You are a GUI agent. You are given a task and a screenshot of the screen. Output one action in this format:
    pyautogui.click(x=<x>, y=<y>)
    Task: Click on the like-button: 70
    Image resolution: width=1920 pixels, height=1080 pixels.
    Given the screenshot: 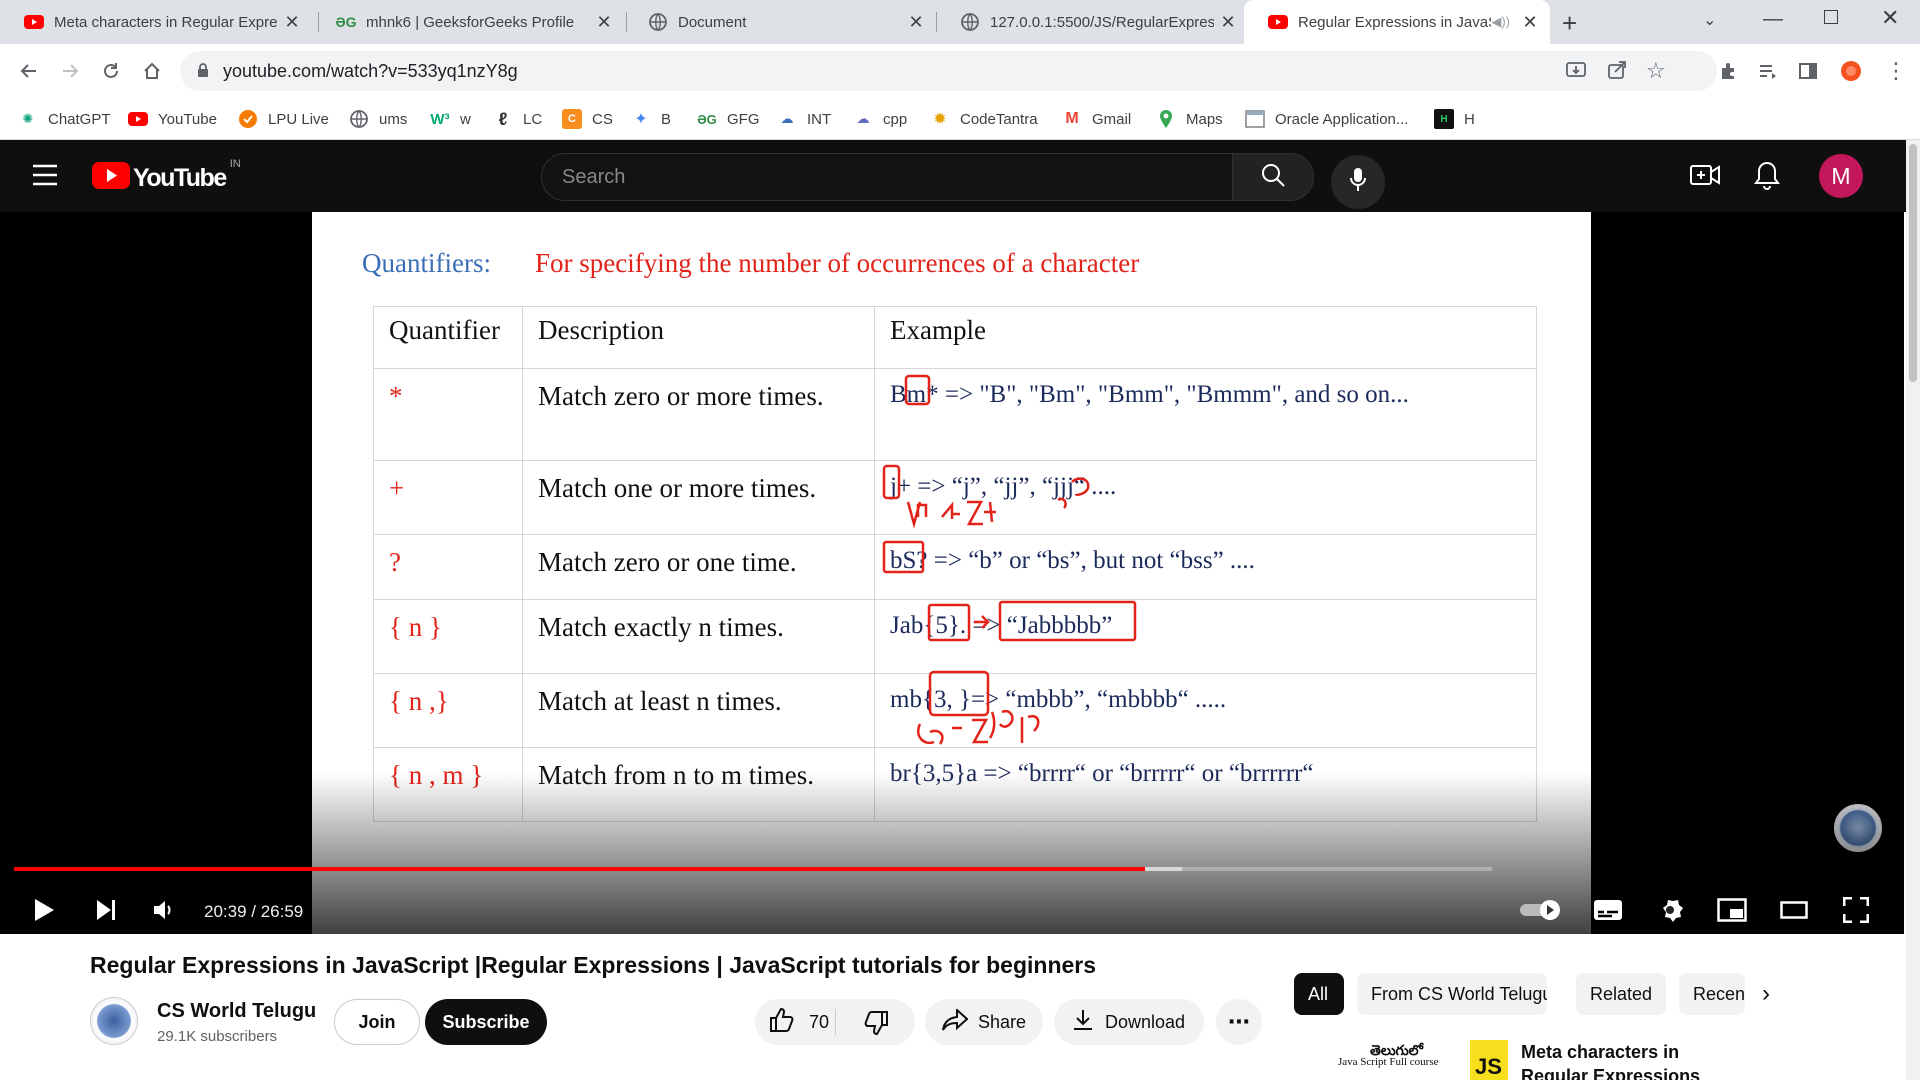 What is the action you would take?
    pyautogui.click(x=799, y=1022)
    